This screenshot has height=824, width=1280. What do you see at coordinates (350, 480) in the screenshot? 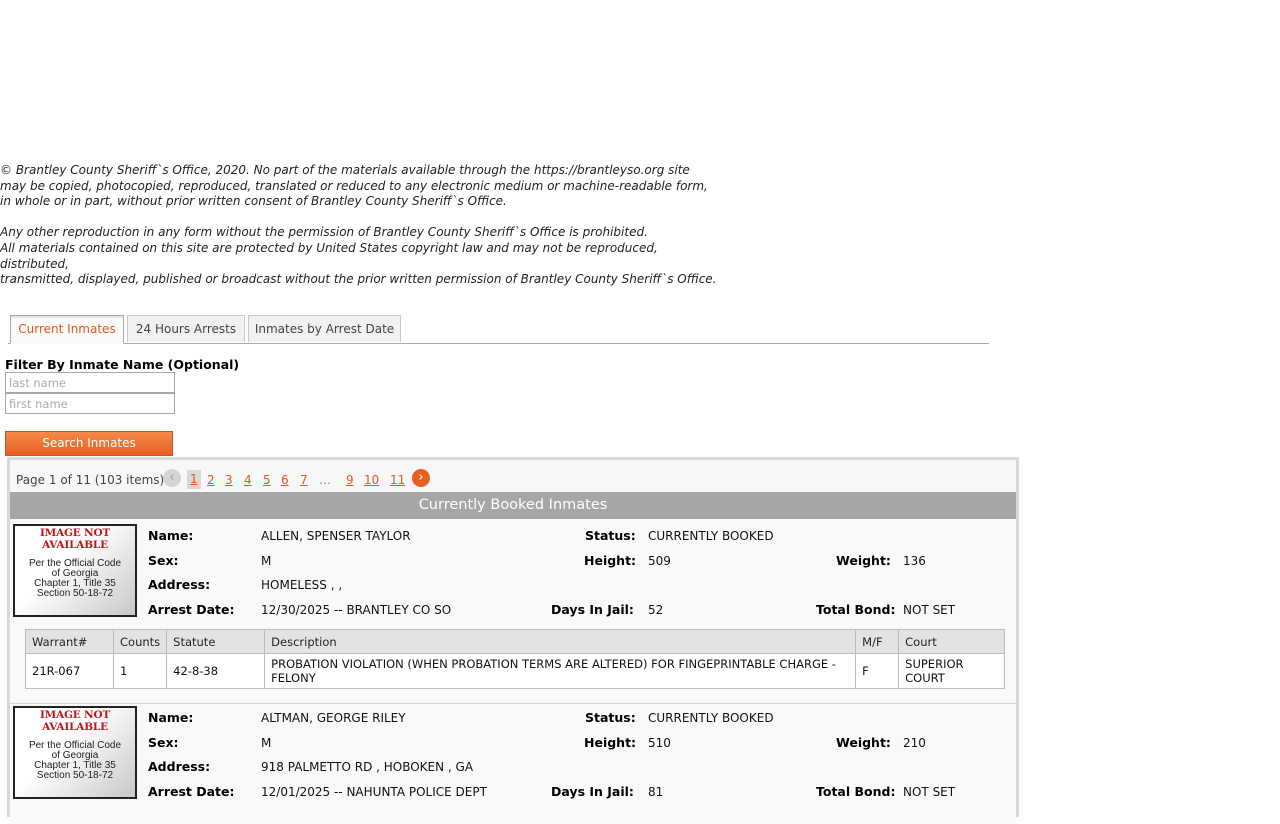
I see `page-link-9: 9` at bounding box center [350, 480].